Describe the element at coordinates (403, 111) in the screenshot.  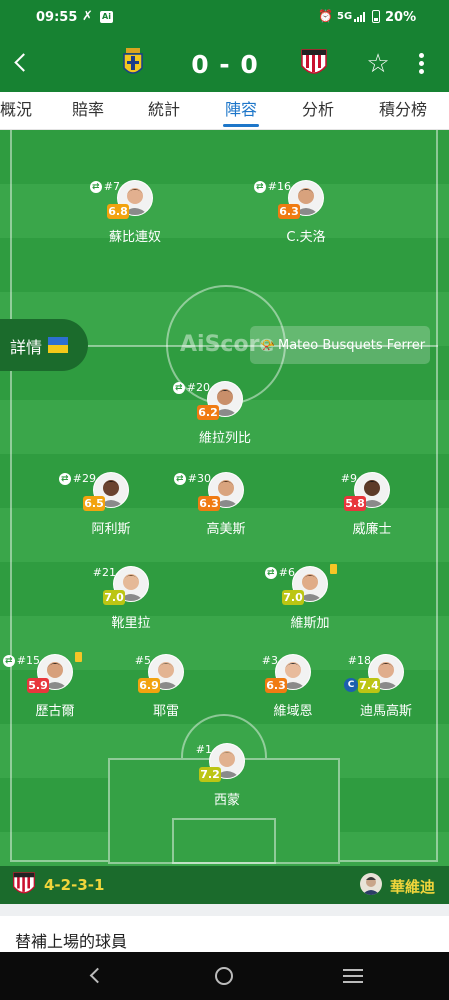
I see `tab-standings: 積分榜` at that location.